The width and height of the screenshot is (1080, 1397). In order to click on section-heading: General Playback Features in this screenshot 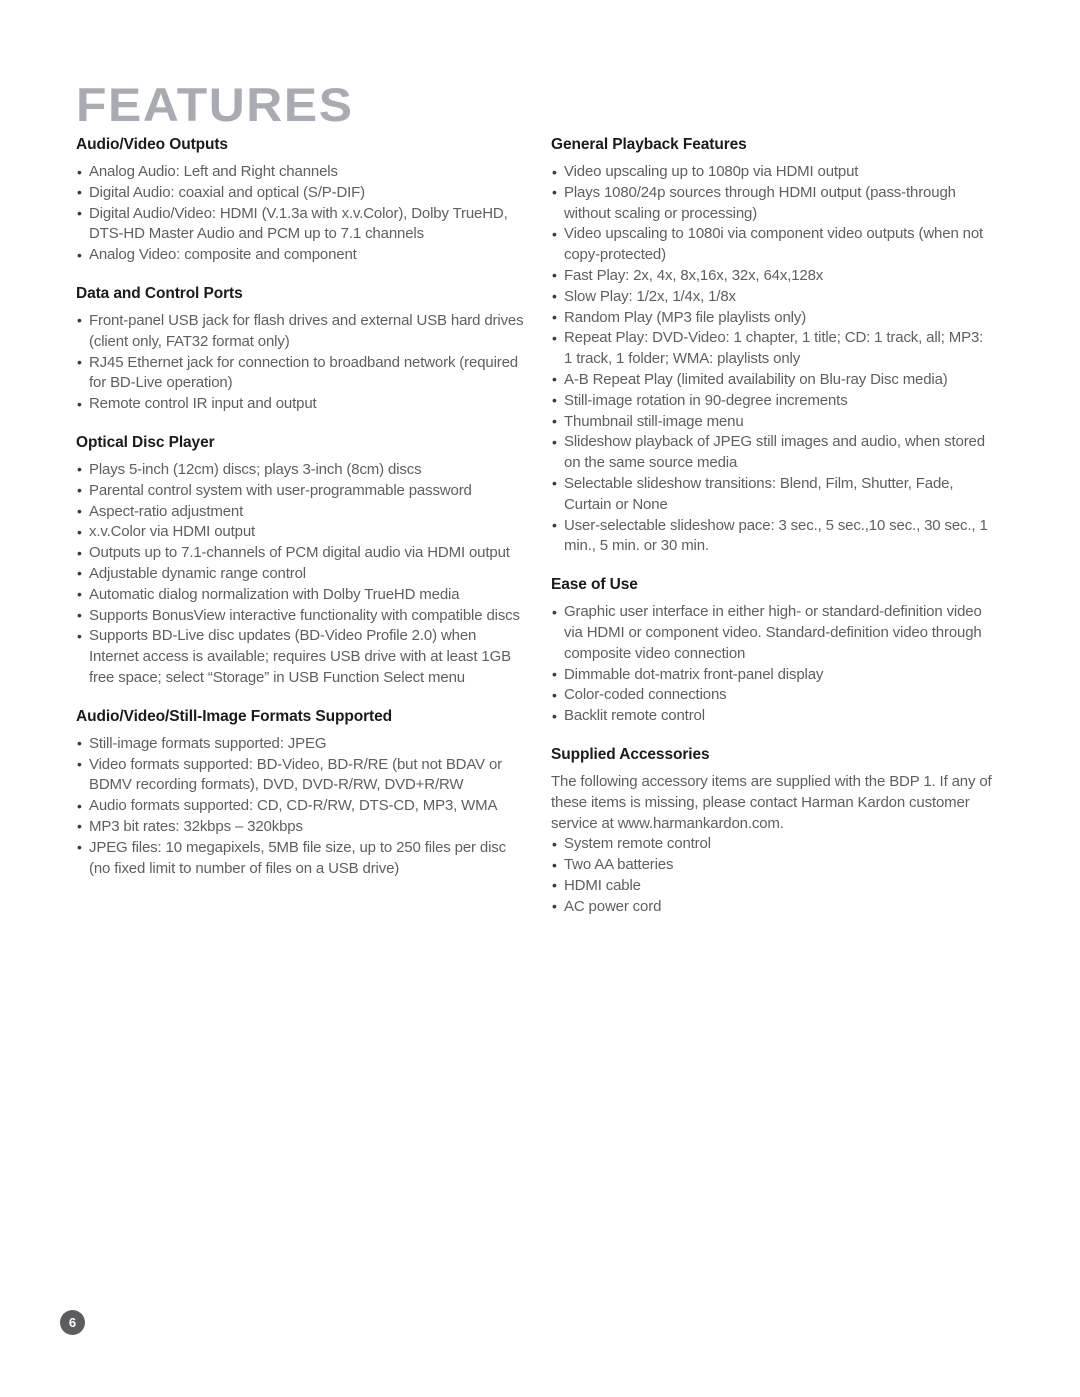, I will do `click(649, 144)`.